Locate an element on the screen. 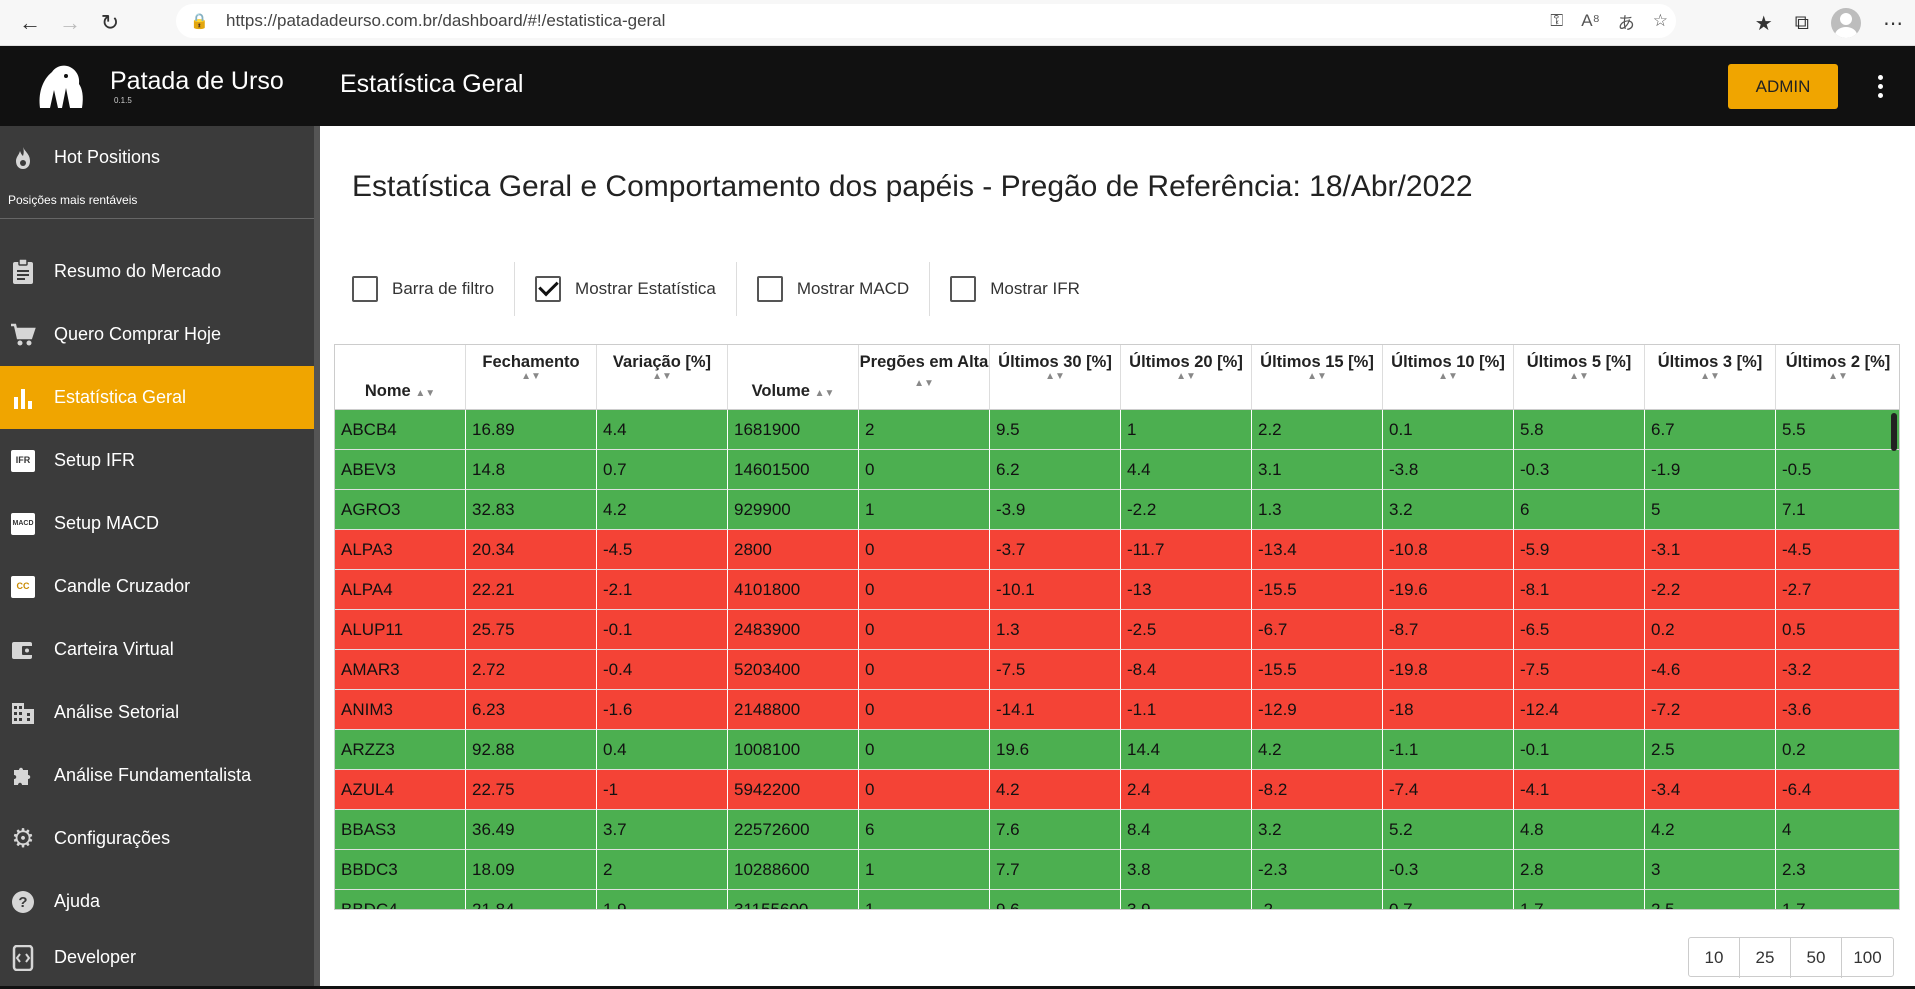  column-header-ultimos-10: Últimos 10 [%] ▲▼ is located at coordinates (1448, 377).